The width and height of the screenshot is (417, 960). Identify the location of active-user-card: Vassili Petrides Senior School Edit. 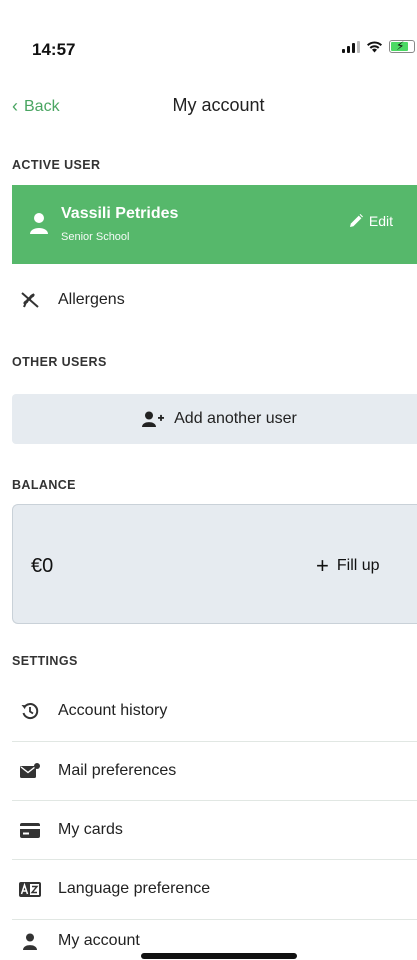
(214, 224).